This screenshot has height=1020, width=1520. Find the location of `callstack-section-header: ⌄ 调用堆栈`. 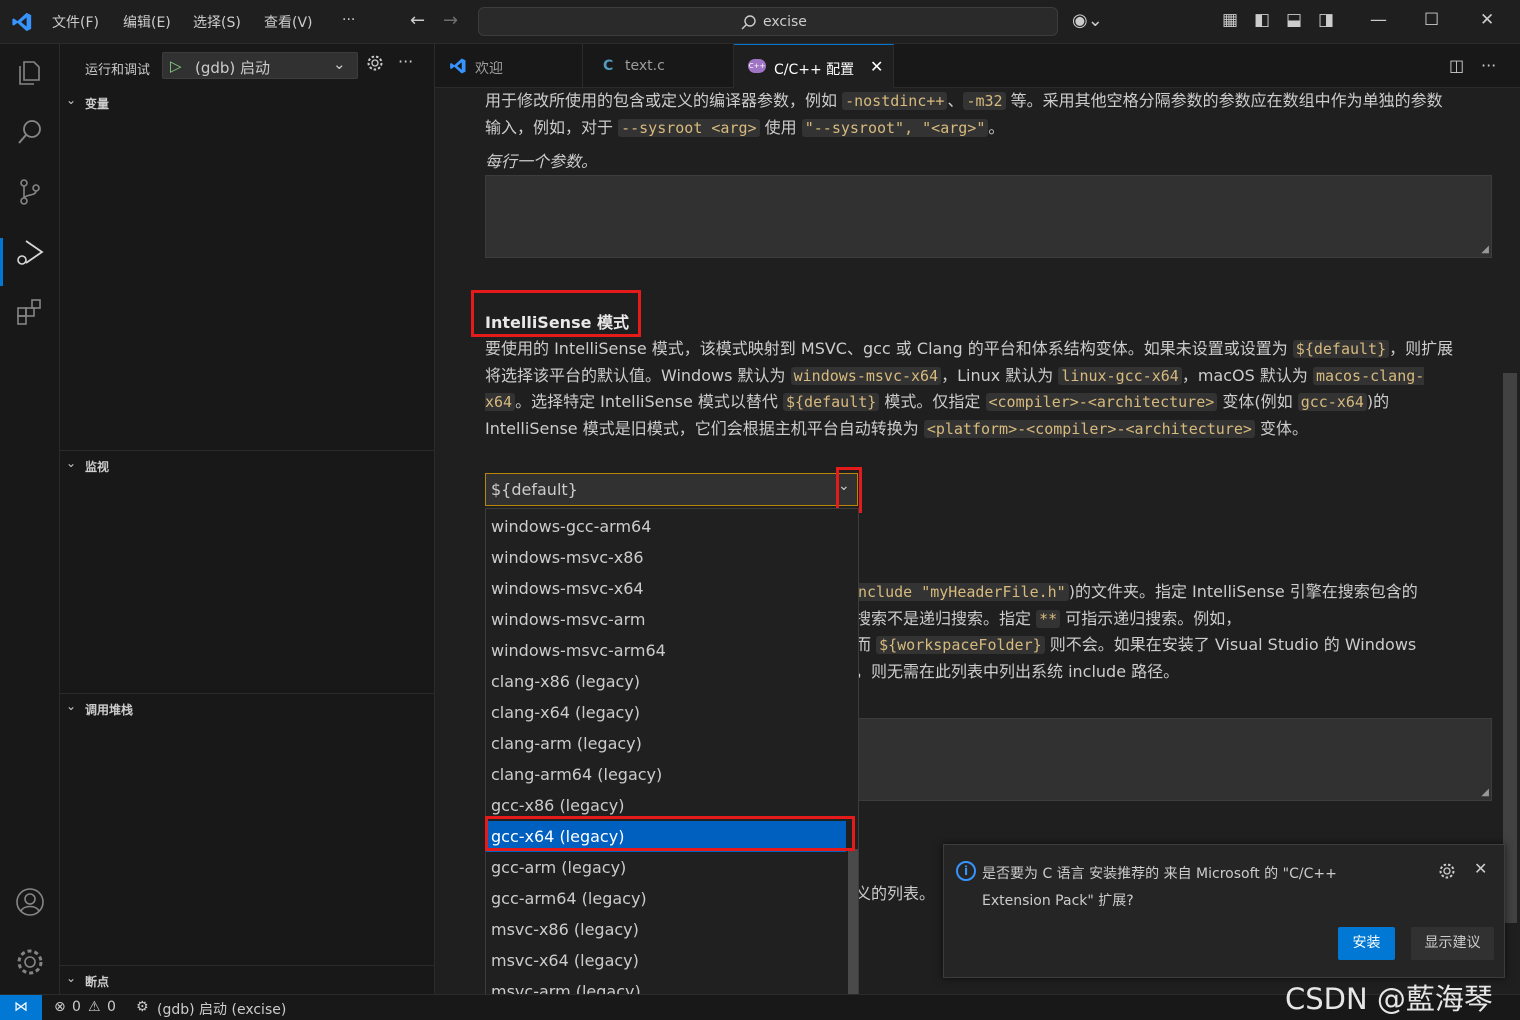

callstack-section-header: ⌄ 调用堆栈 is located at coordinates (247, 708).